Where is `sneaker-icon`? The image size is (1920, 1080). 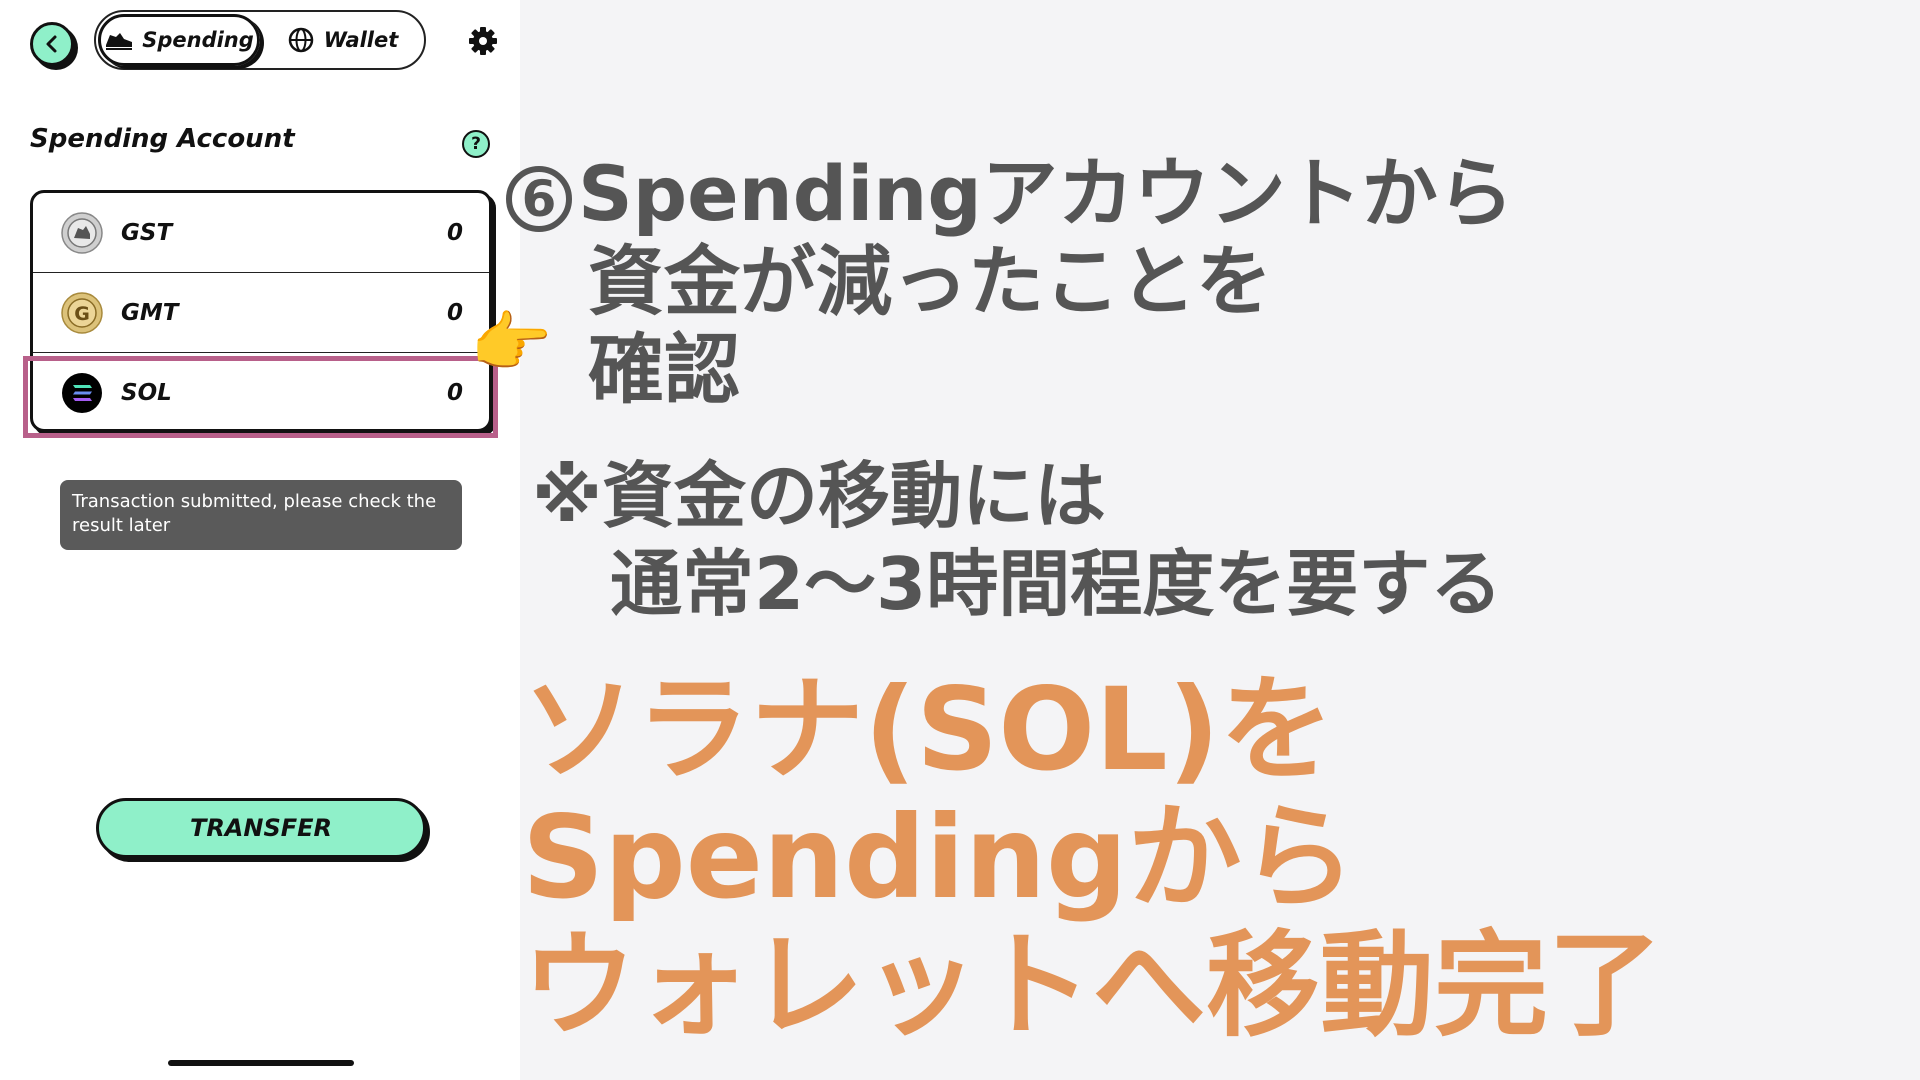 sneaker-icon is located at coordinates (119, 41).